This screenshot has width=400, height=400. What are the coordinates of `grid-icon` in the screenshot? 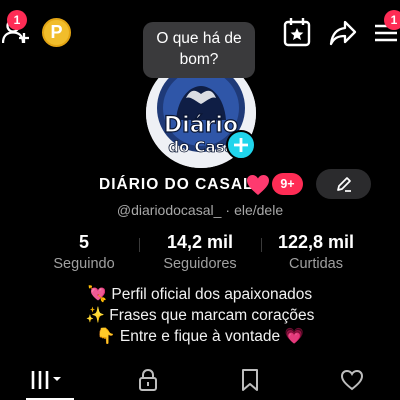 It's located at (46, 380).